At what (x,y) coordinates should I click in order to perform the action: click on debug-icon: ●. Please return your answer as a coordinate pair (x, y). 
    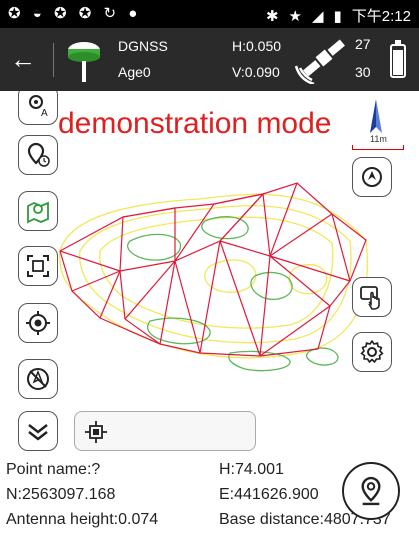
    Looking at the image, I should click on (135, 13).